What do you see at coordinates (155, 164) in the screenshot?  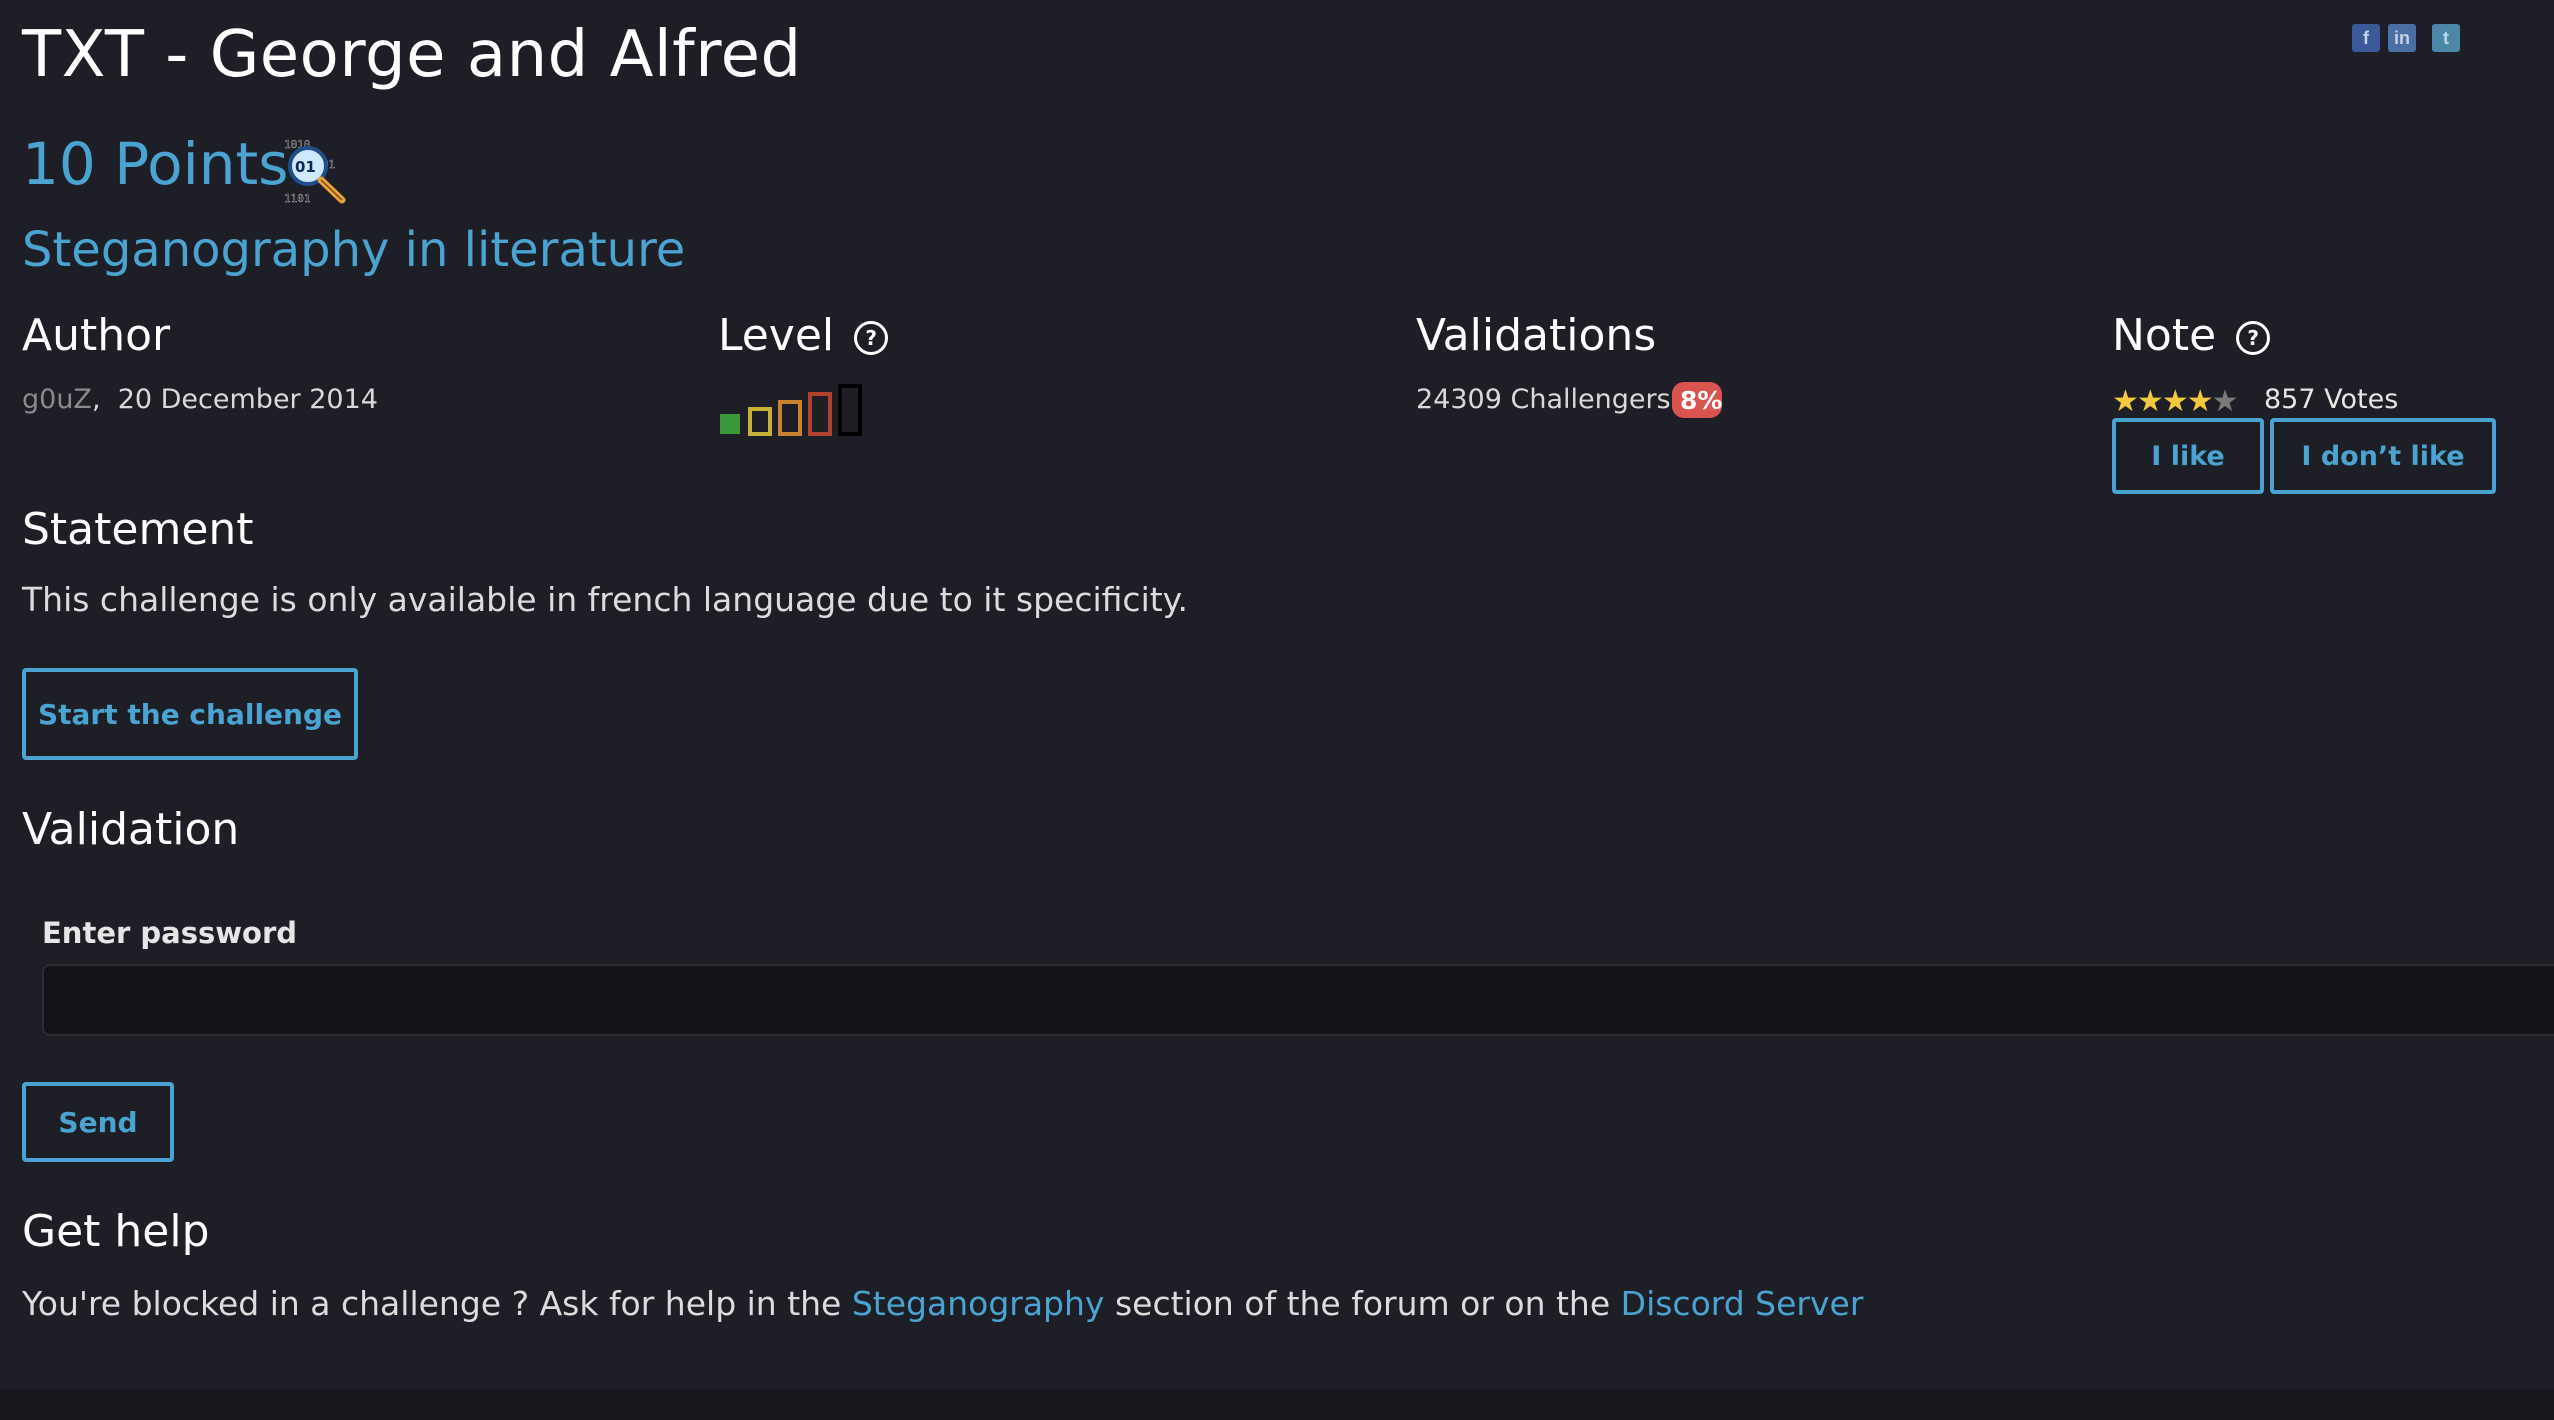 I see `points-value: 10 Points` at bounding box center [155, 164].